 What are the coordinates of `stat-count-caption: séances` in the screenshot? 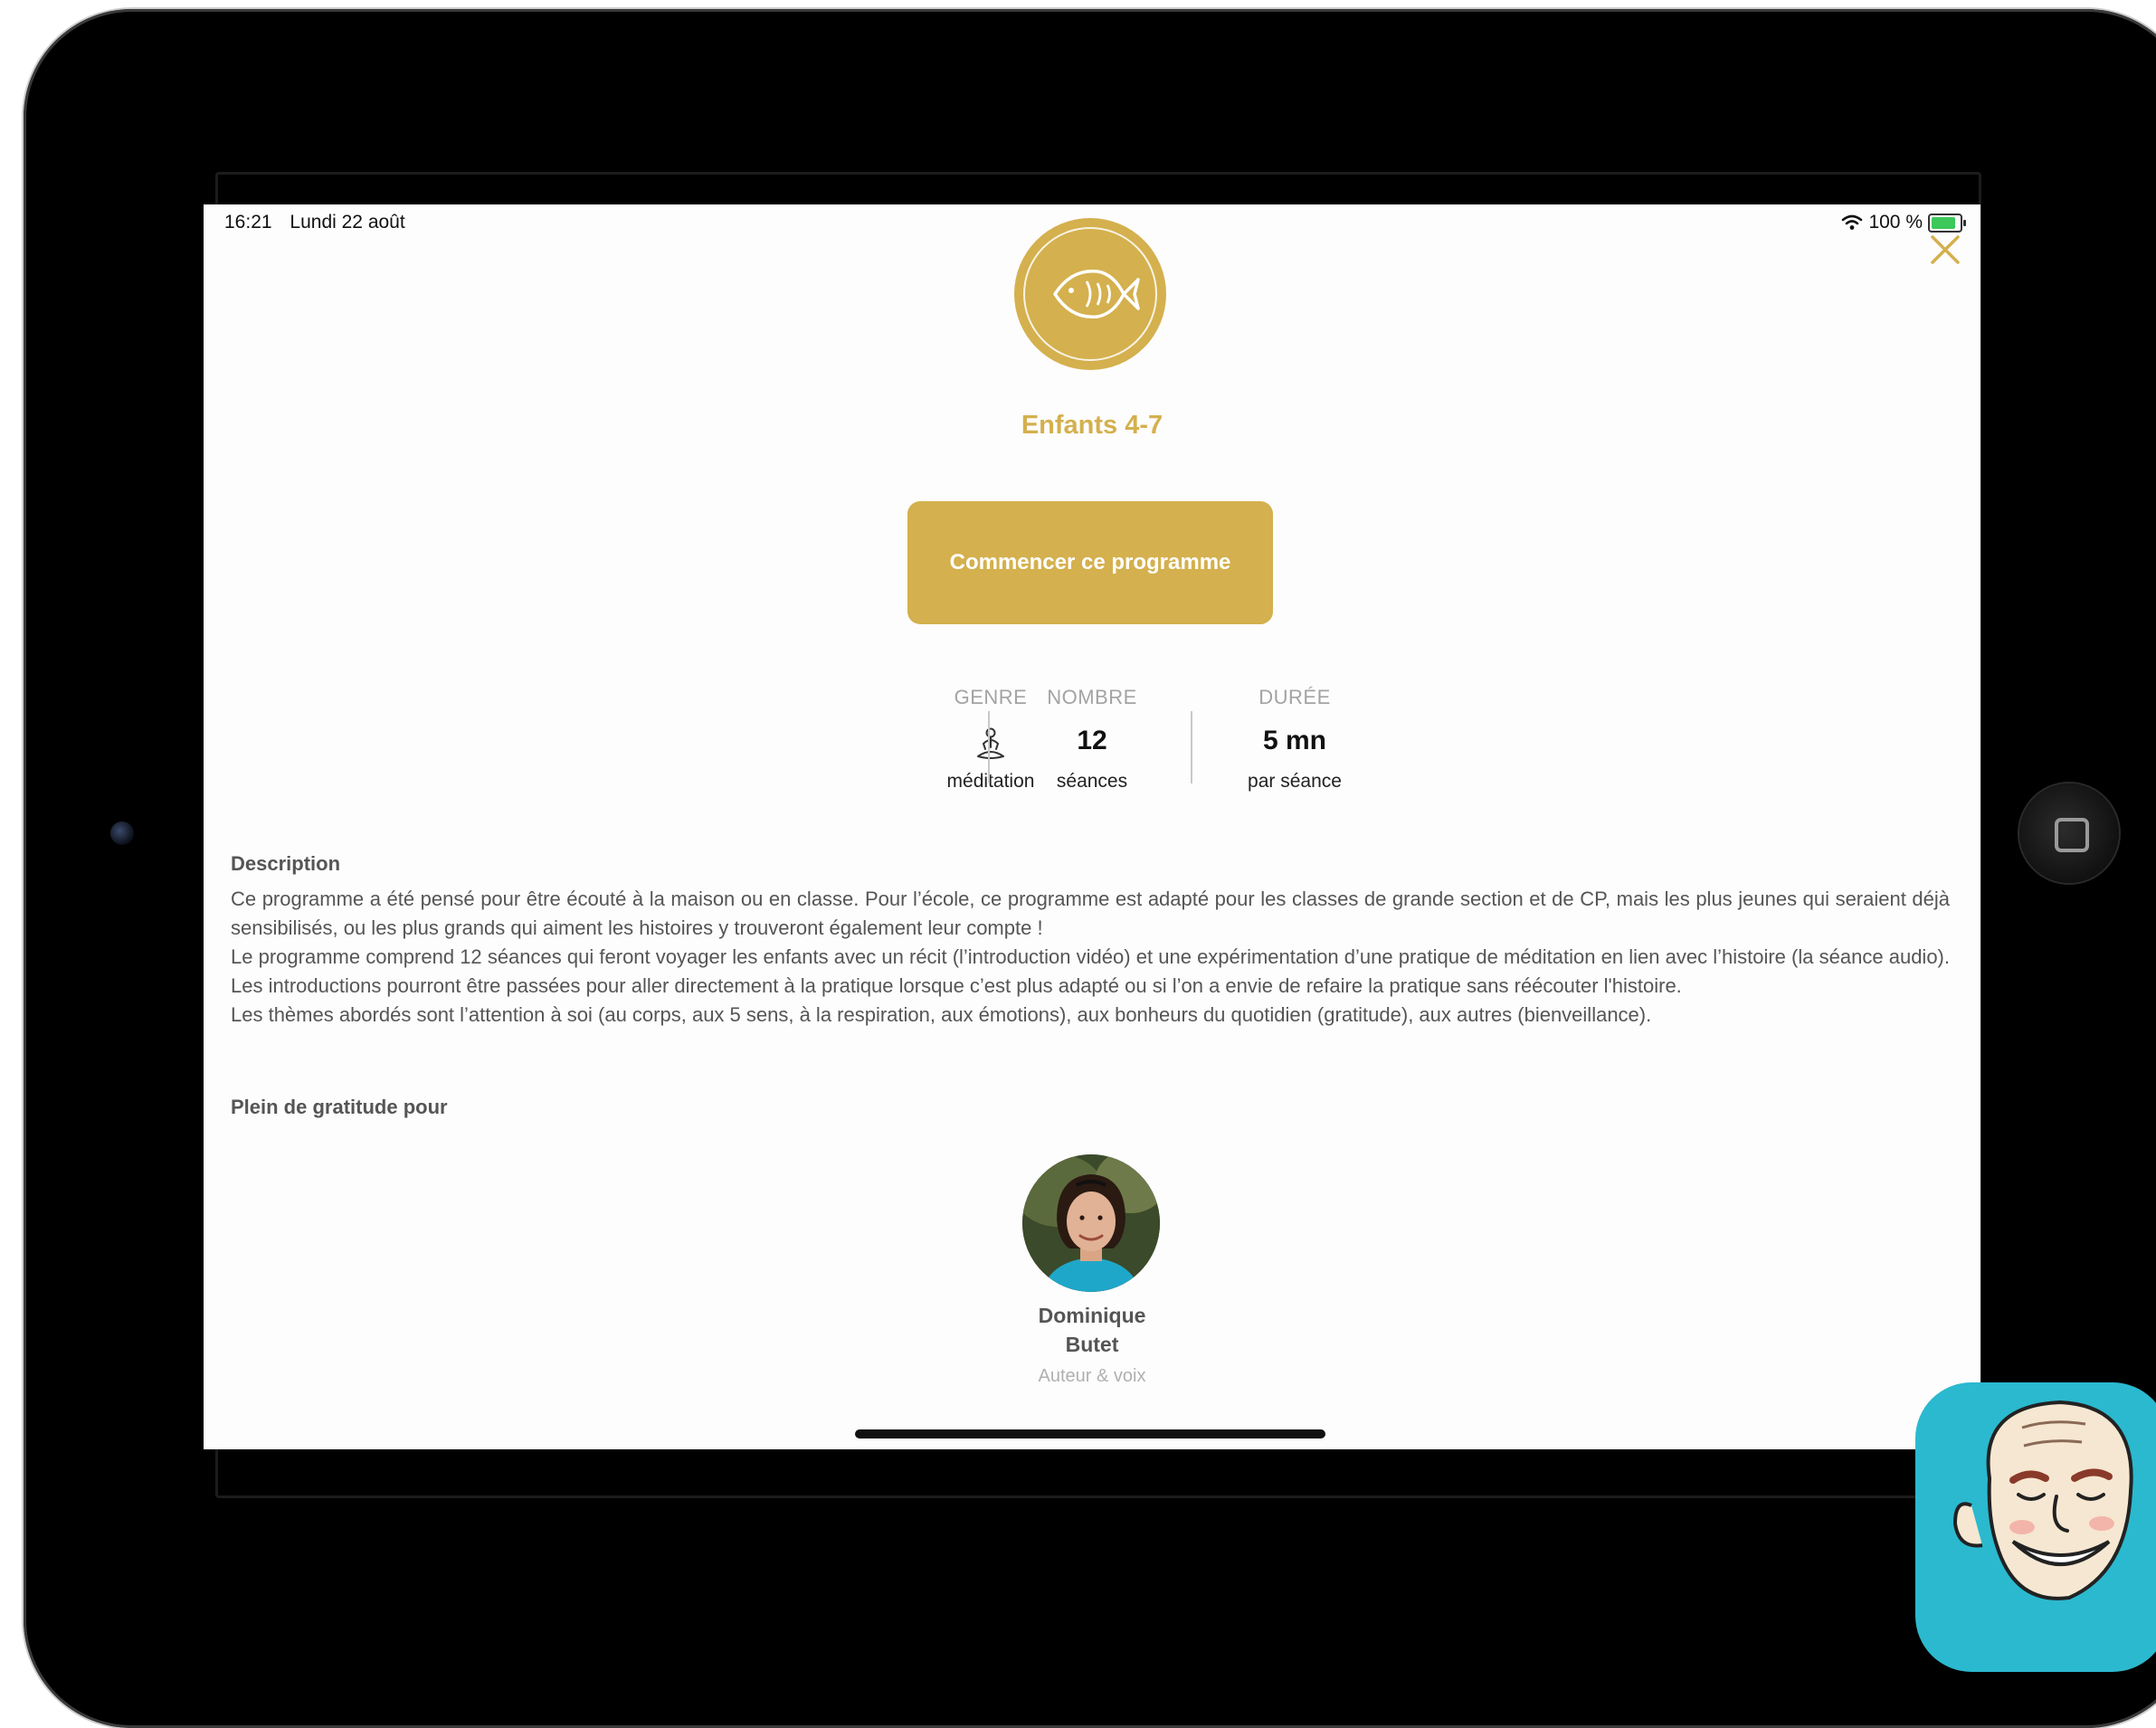 It's located at (1092, 782).